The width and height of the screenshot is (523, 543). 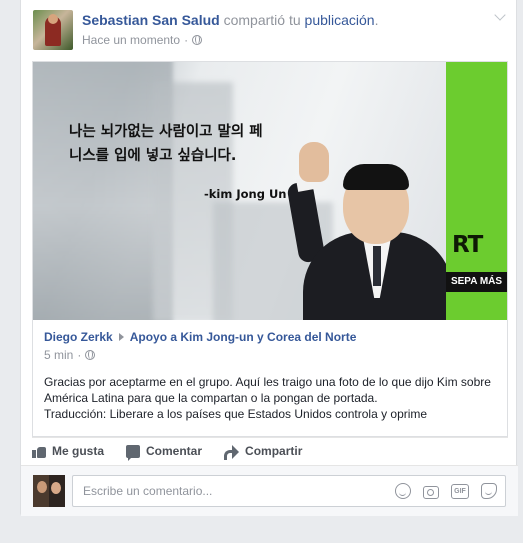 I want to click on hair, so click(x=376, y=177).